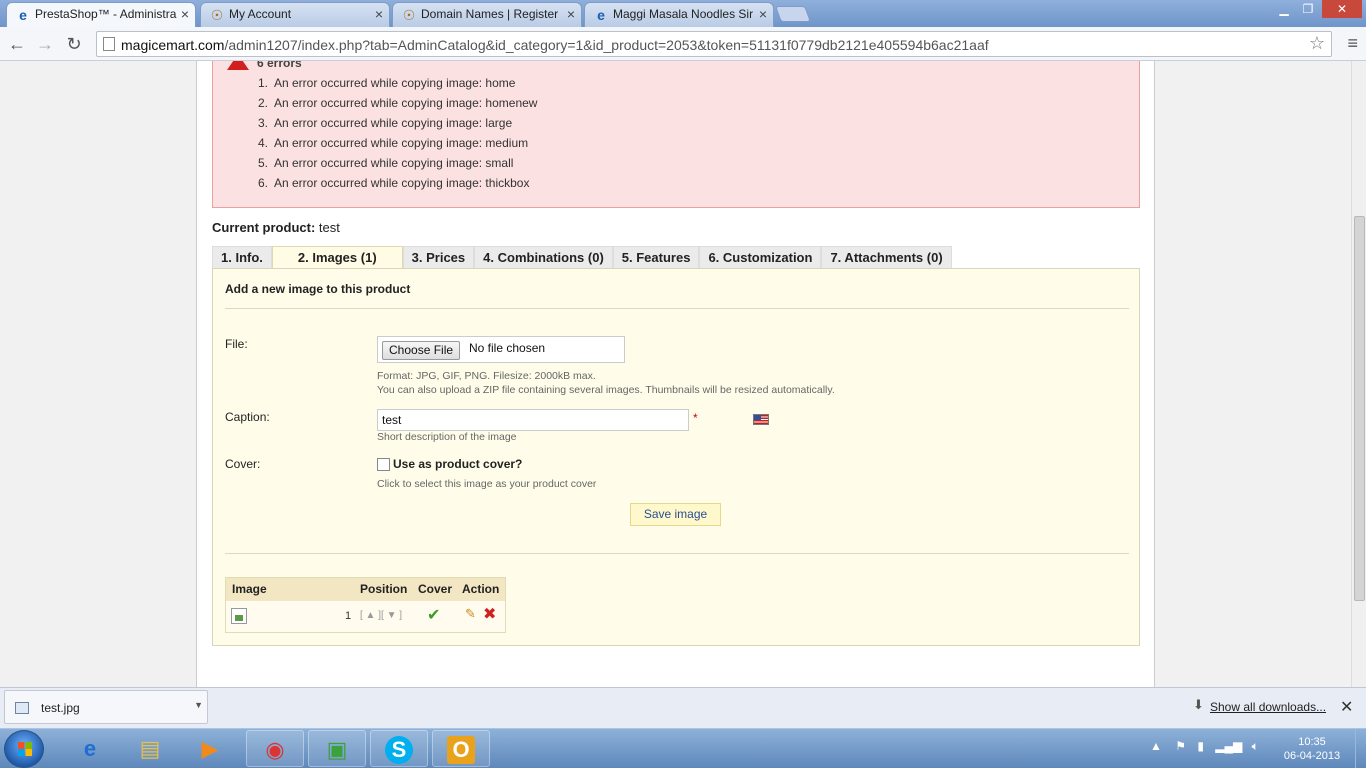  I want to click on required-mark: *, so click(695, 418).